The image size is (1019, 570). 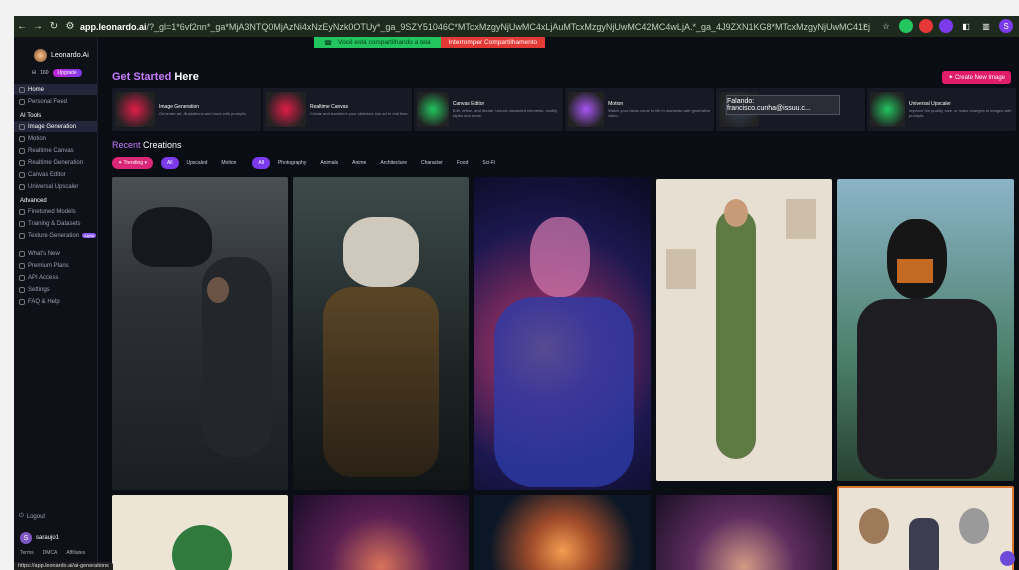 I want to click on user-profile: Ssaraujo1, so click(x=59, y=538).